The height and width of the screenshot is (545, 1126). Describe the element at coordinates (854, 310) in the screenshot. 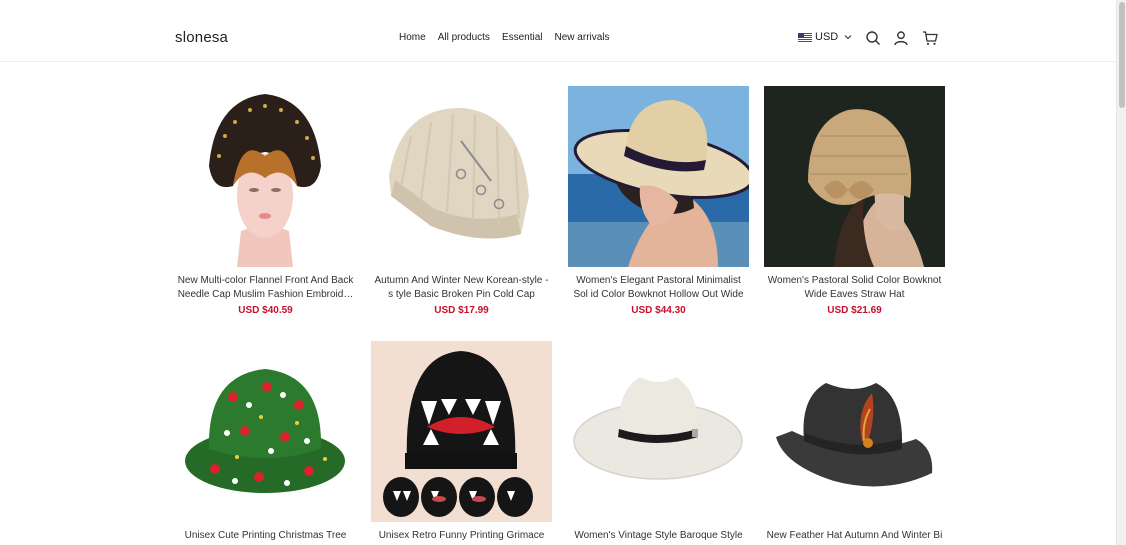

I see `product-price: USD $21.69` at that location.